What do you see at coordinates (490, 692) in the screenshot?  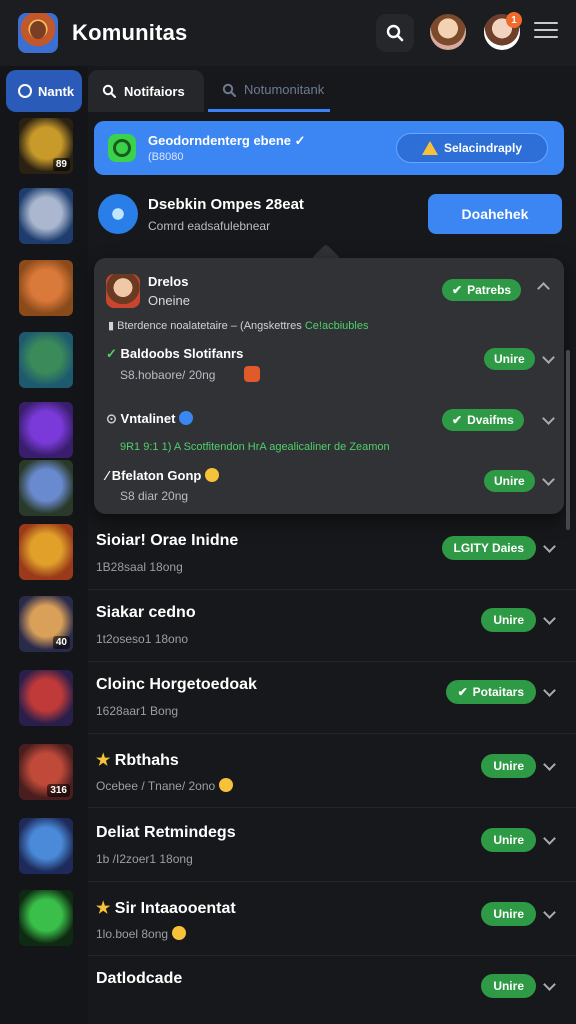 I see `feed-item-pill: ✔ Potaitars` at bounding box center [490, 692].